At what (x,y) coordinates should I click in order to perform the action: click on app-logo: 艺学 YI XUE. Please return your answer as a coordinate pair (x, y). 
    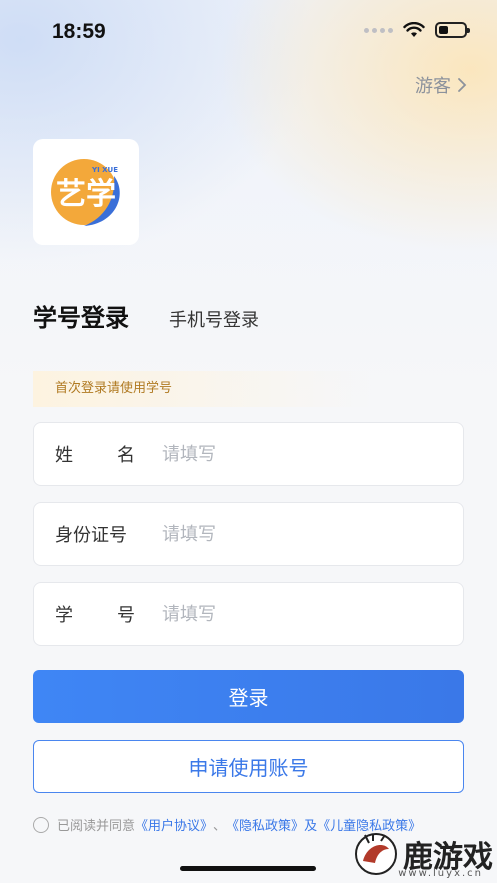
    Looking at the image, I should click on (86, 192).